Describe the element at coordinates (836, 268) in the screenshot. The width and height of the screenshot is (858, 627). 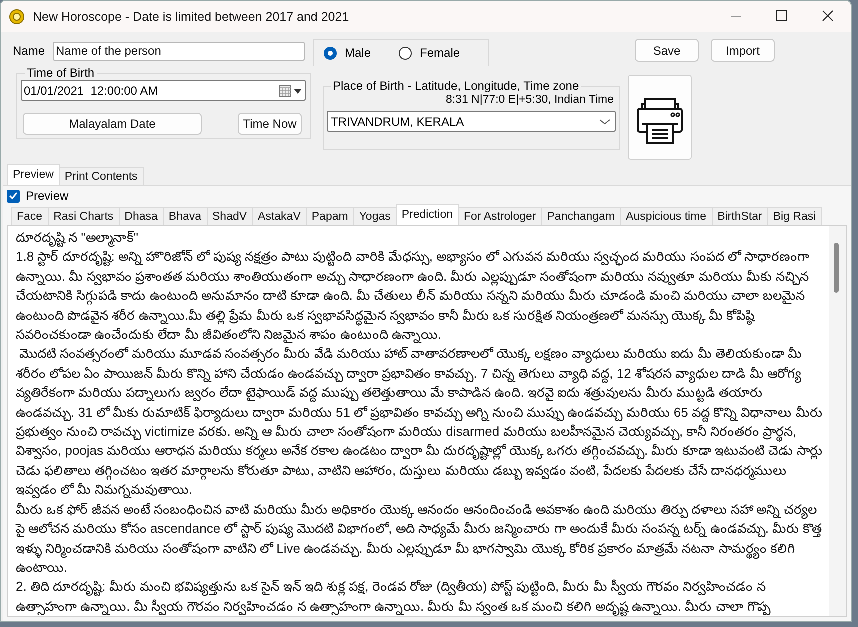
I see `scrollbar-thumb` at that location.